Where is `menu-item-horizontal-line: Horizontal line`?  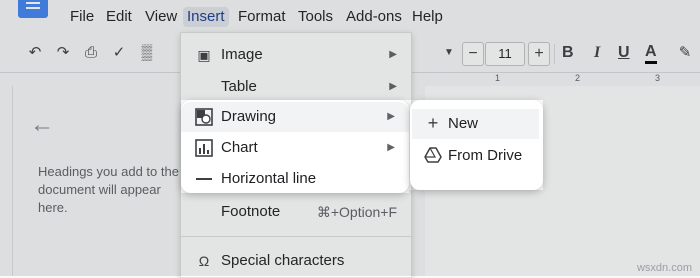 menu-item-horizontal-line: Horizontal line is located at coordinates (295, 179).